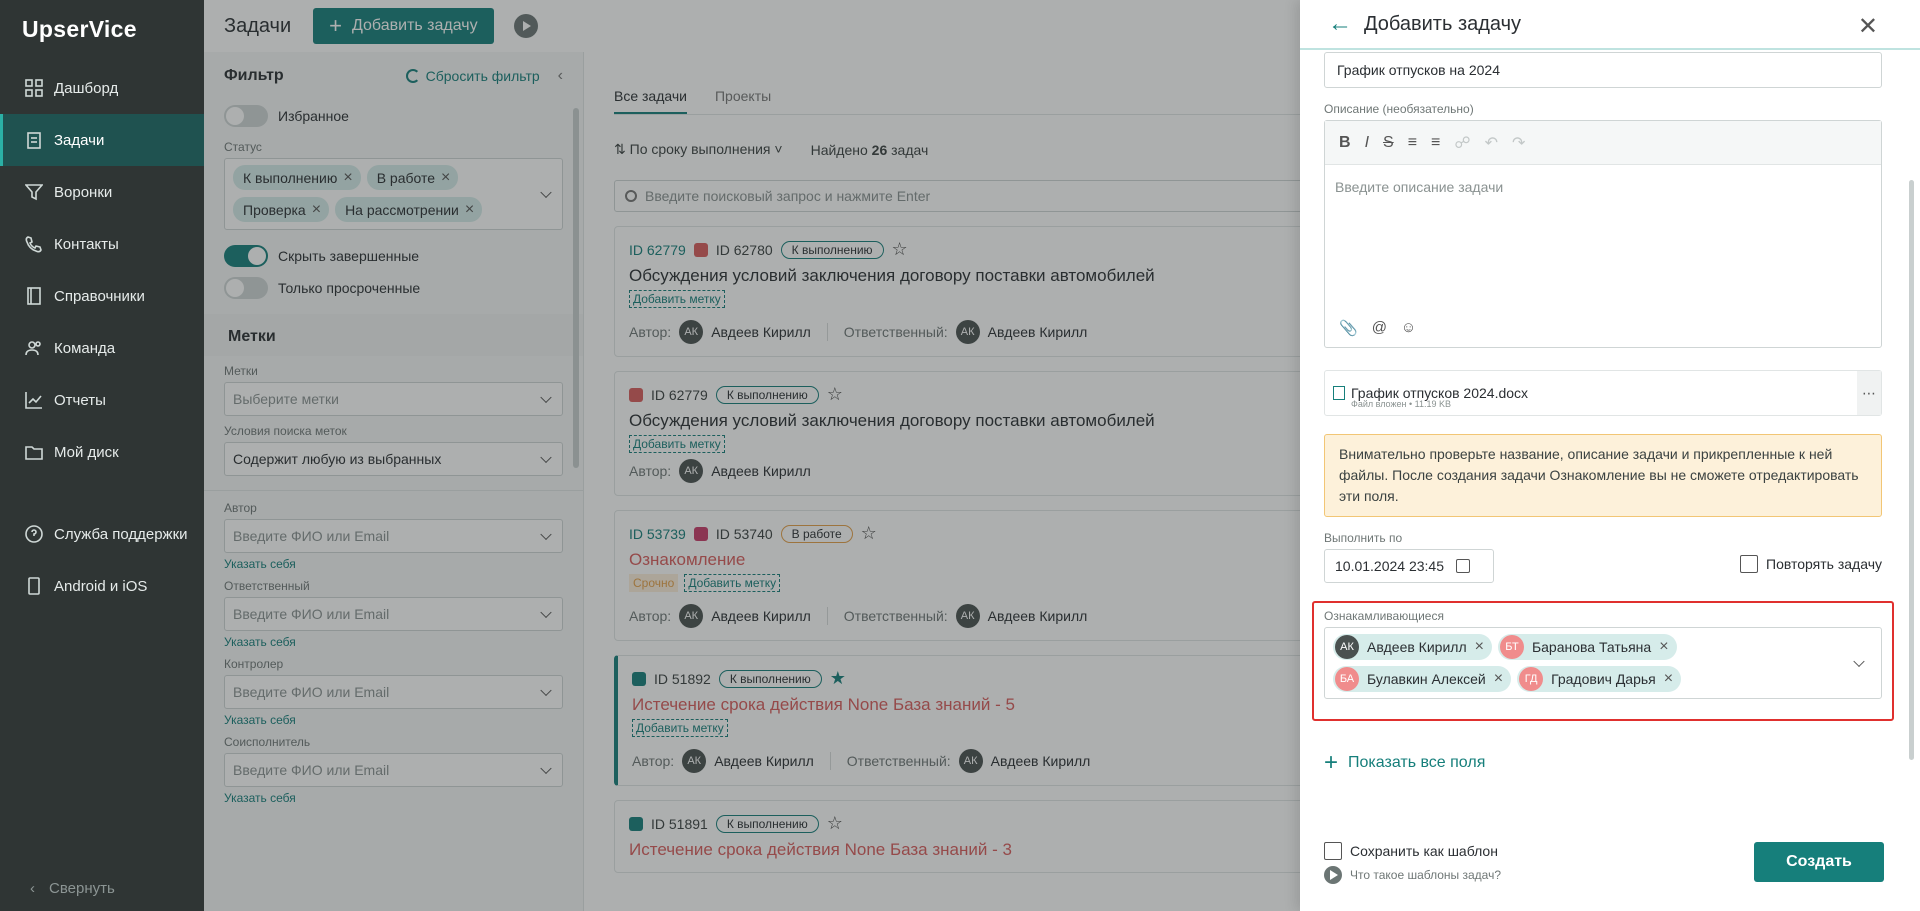  What do you see at coordinates (1419, 187) in the screenshot?
I see `description-placeholder: Введите описание задачи` at bounding box center [1419, 187].